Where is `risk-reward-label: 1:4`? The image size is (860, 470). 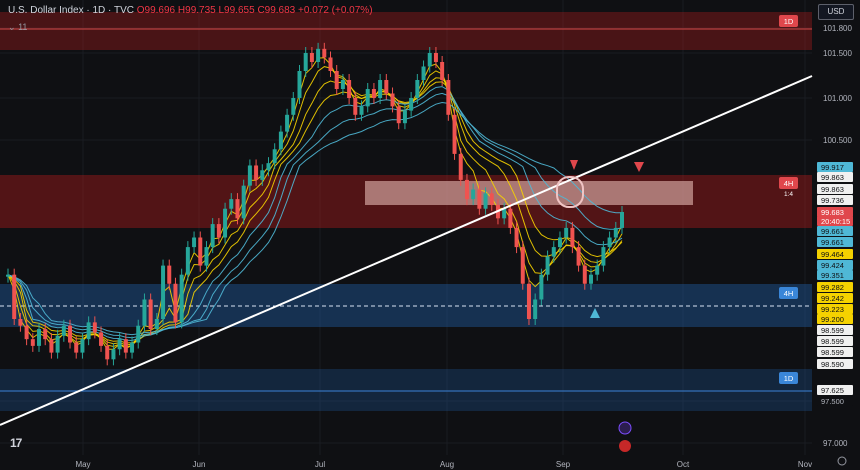 risk-reward-label: 1:4 is located at coordinates (788, 194).